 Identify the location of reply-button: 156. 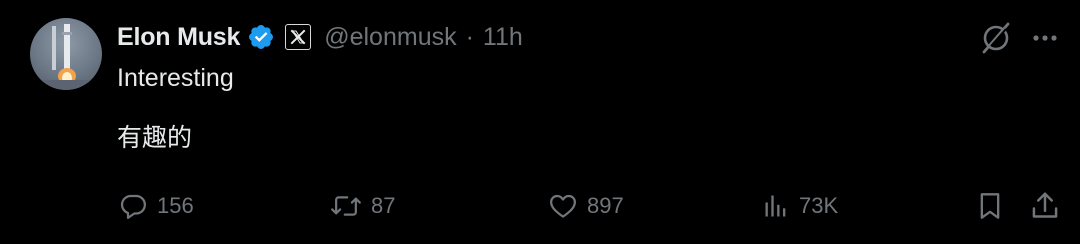
(156, 206).